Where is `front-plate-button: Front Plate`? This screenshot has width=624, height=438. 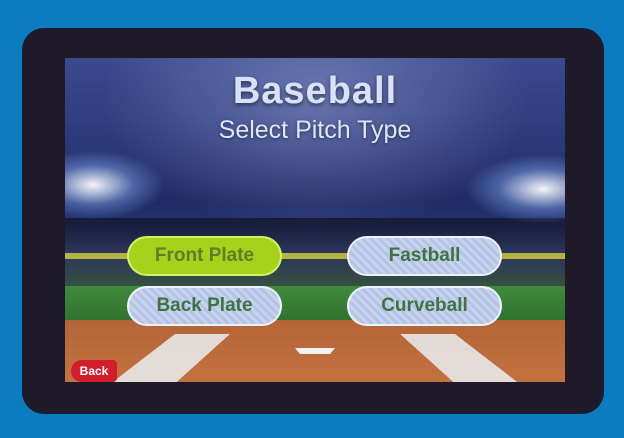
front-plate-button: Front Plate is located at coordinates (204, 256).